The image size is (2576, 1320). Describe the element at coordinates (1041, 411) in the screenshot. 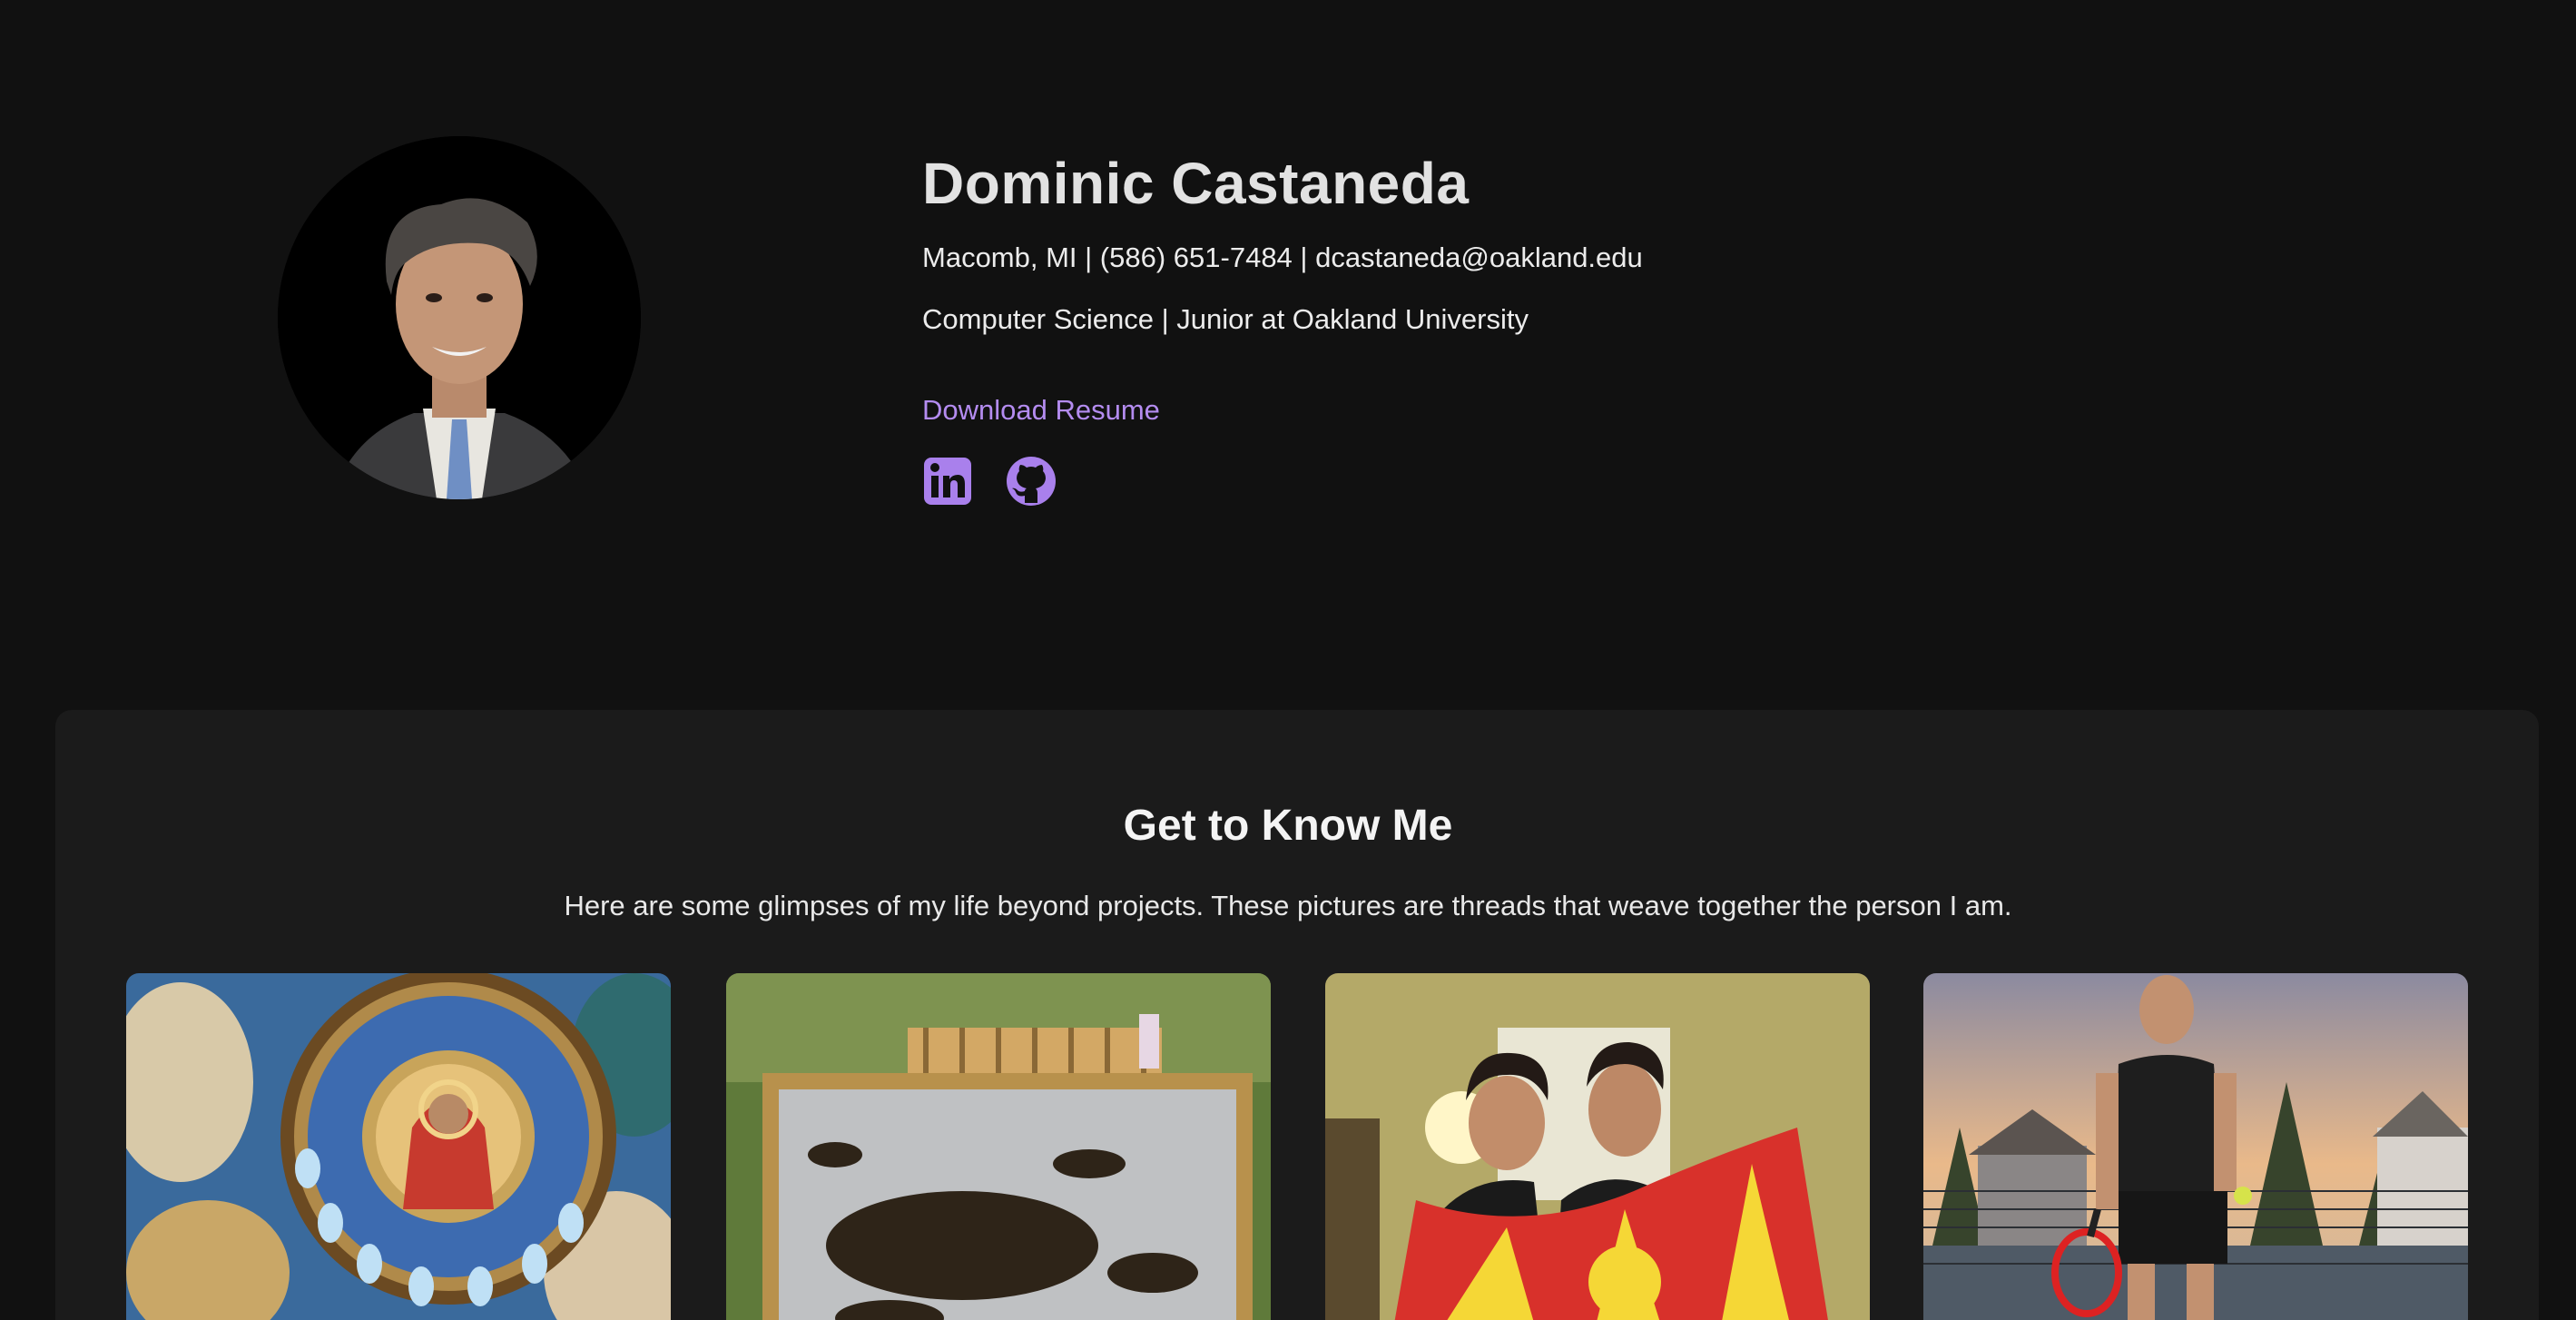

I see `download-resume-link: Download Resume` at that location.